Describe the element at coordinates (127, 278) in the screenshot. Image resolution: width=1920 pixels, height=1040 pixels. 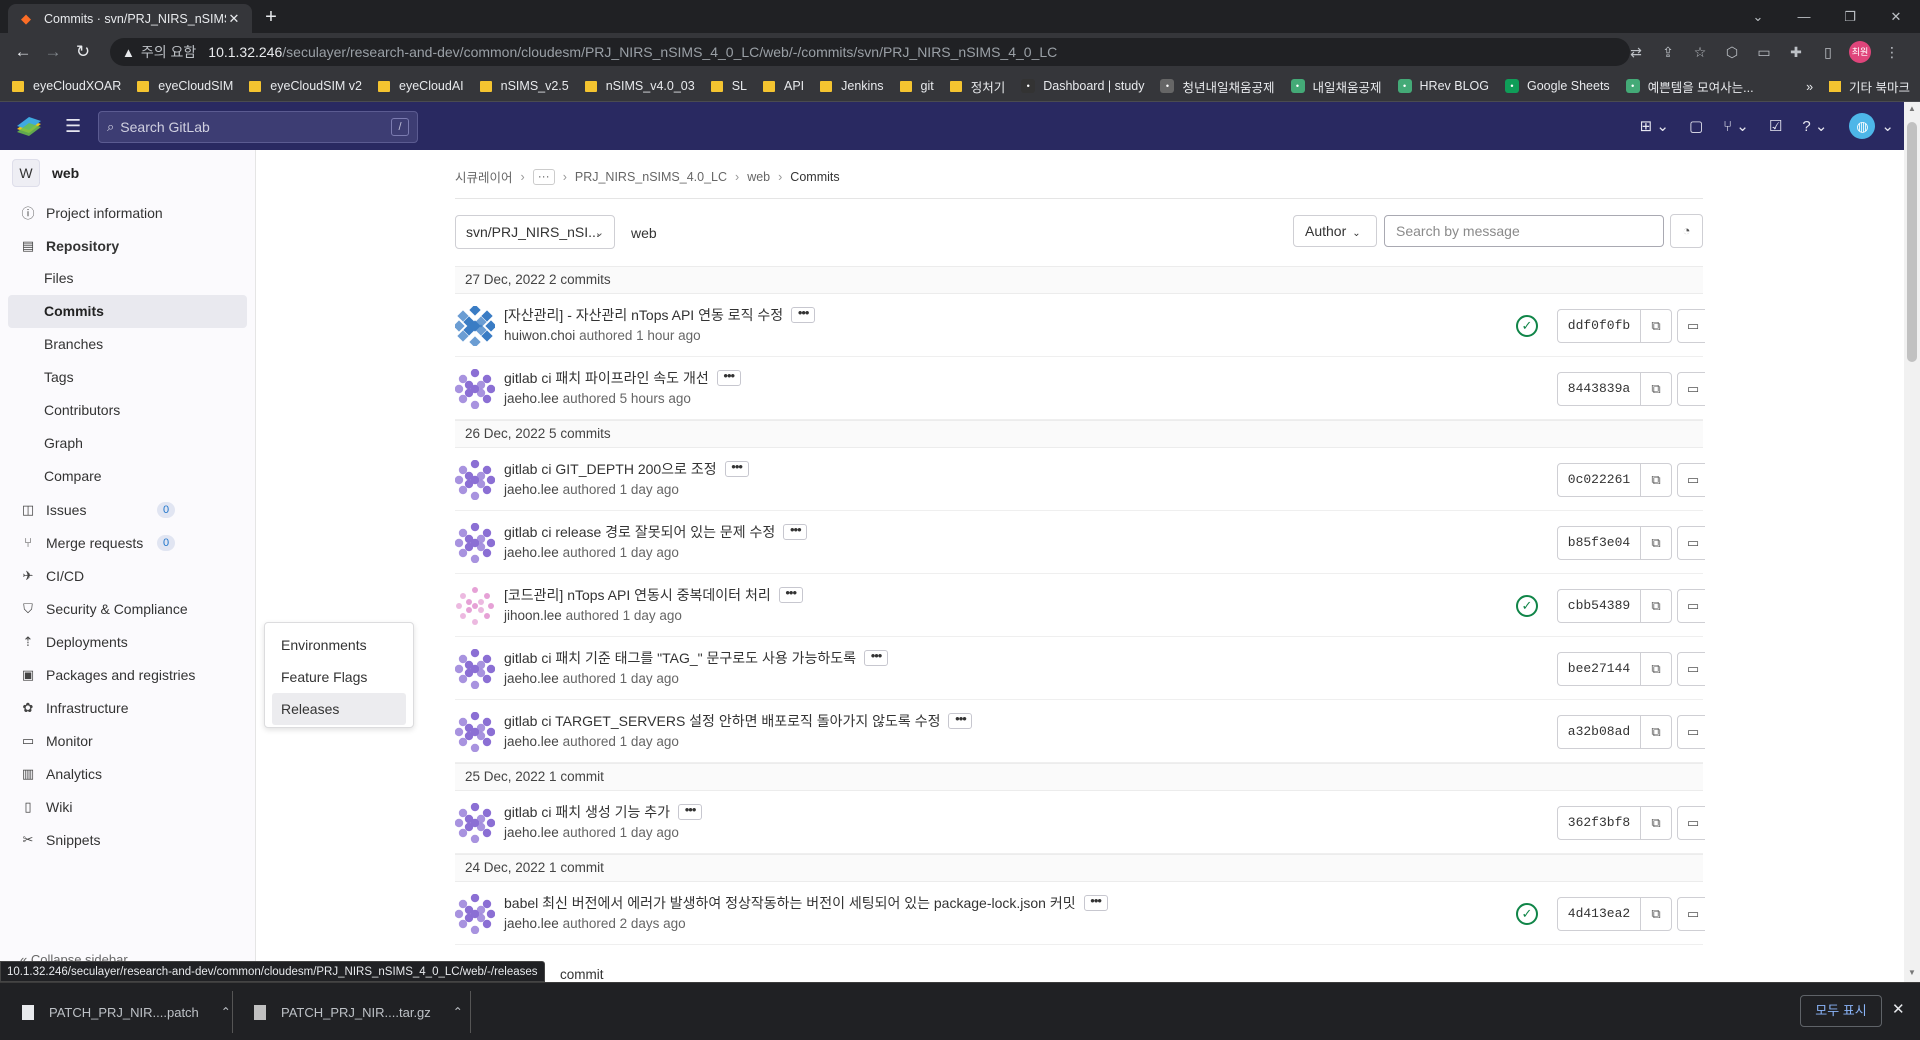
I see `sidebar-subitem-files: Files` at that location.